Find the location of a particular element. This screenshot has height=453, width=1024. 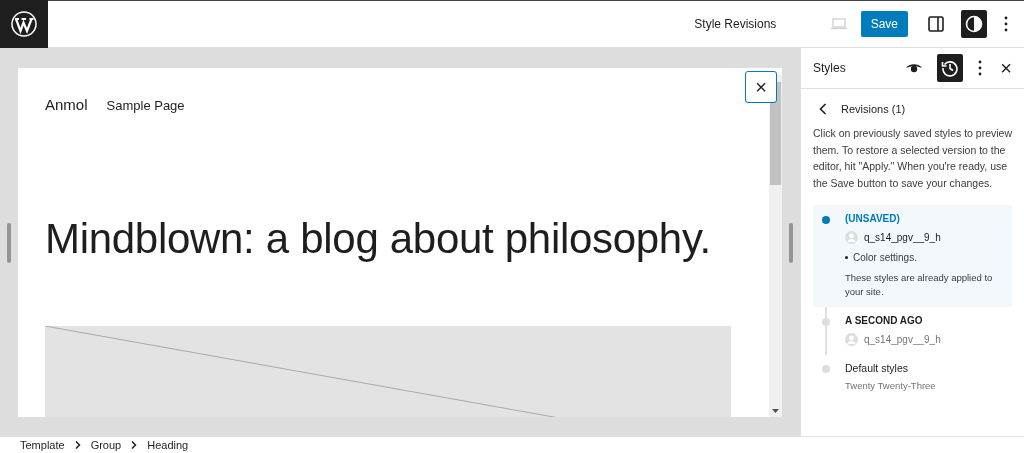

change-summary: Color settings. is located at coordinates (885, 257).